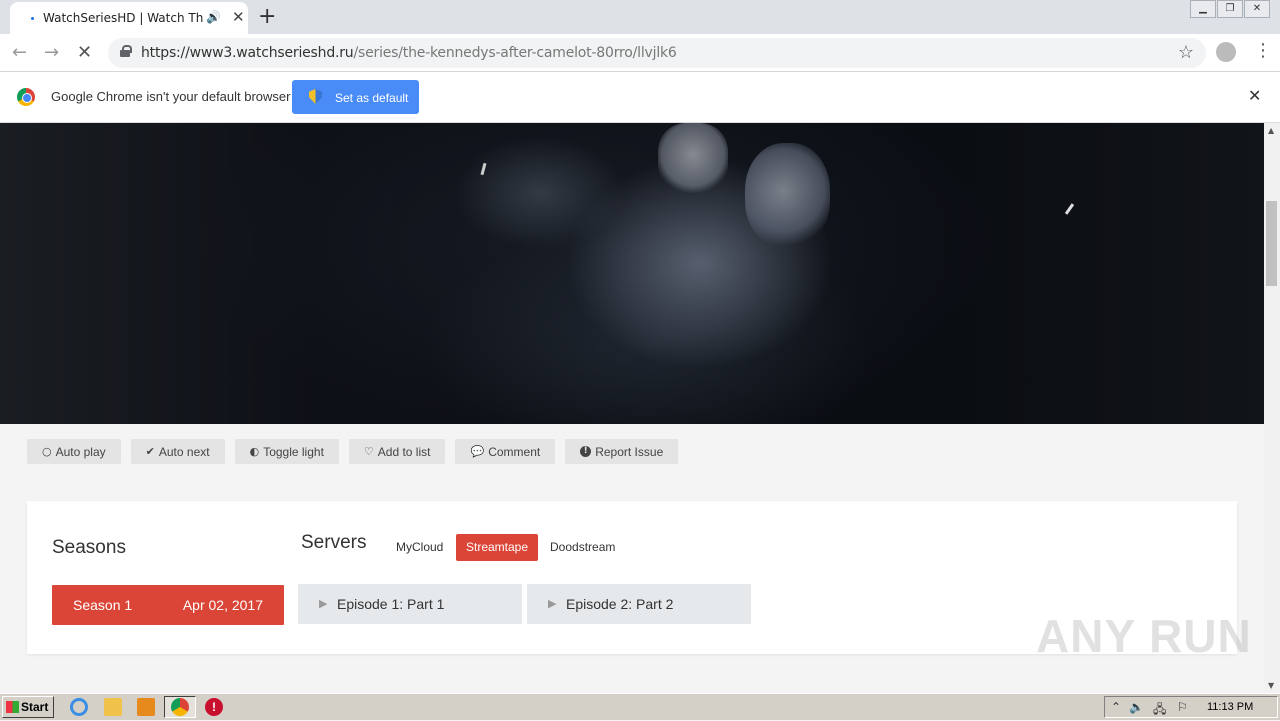 Image resolution: width=1280 pixels, height=721 pixels. What do you see at coordinates (1136, 707) in the screenshot?
I see `volume-icon: 🔈` at bounding box center [1136, 707].